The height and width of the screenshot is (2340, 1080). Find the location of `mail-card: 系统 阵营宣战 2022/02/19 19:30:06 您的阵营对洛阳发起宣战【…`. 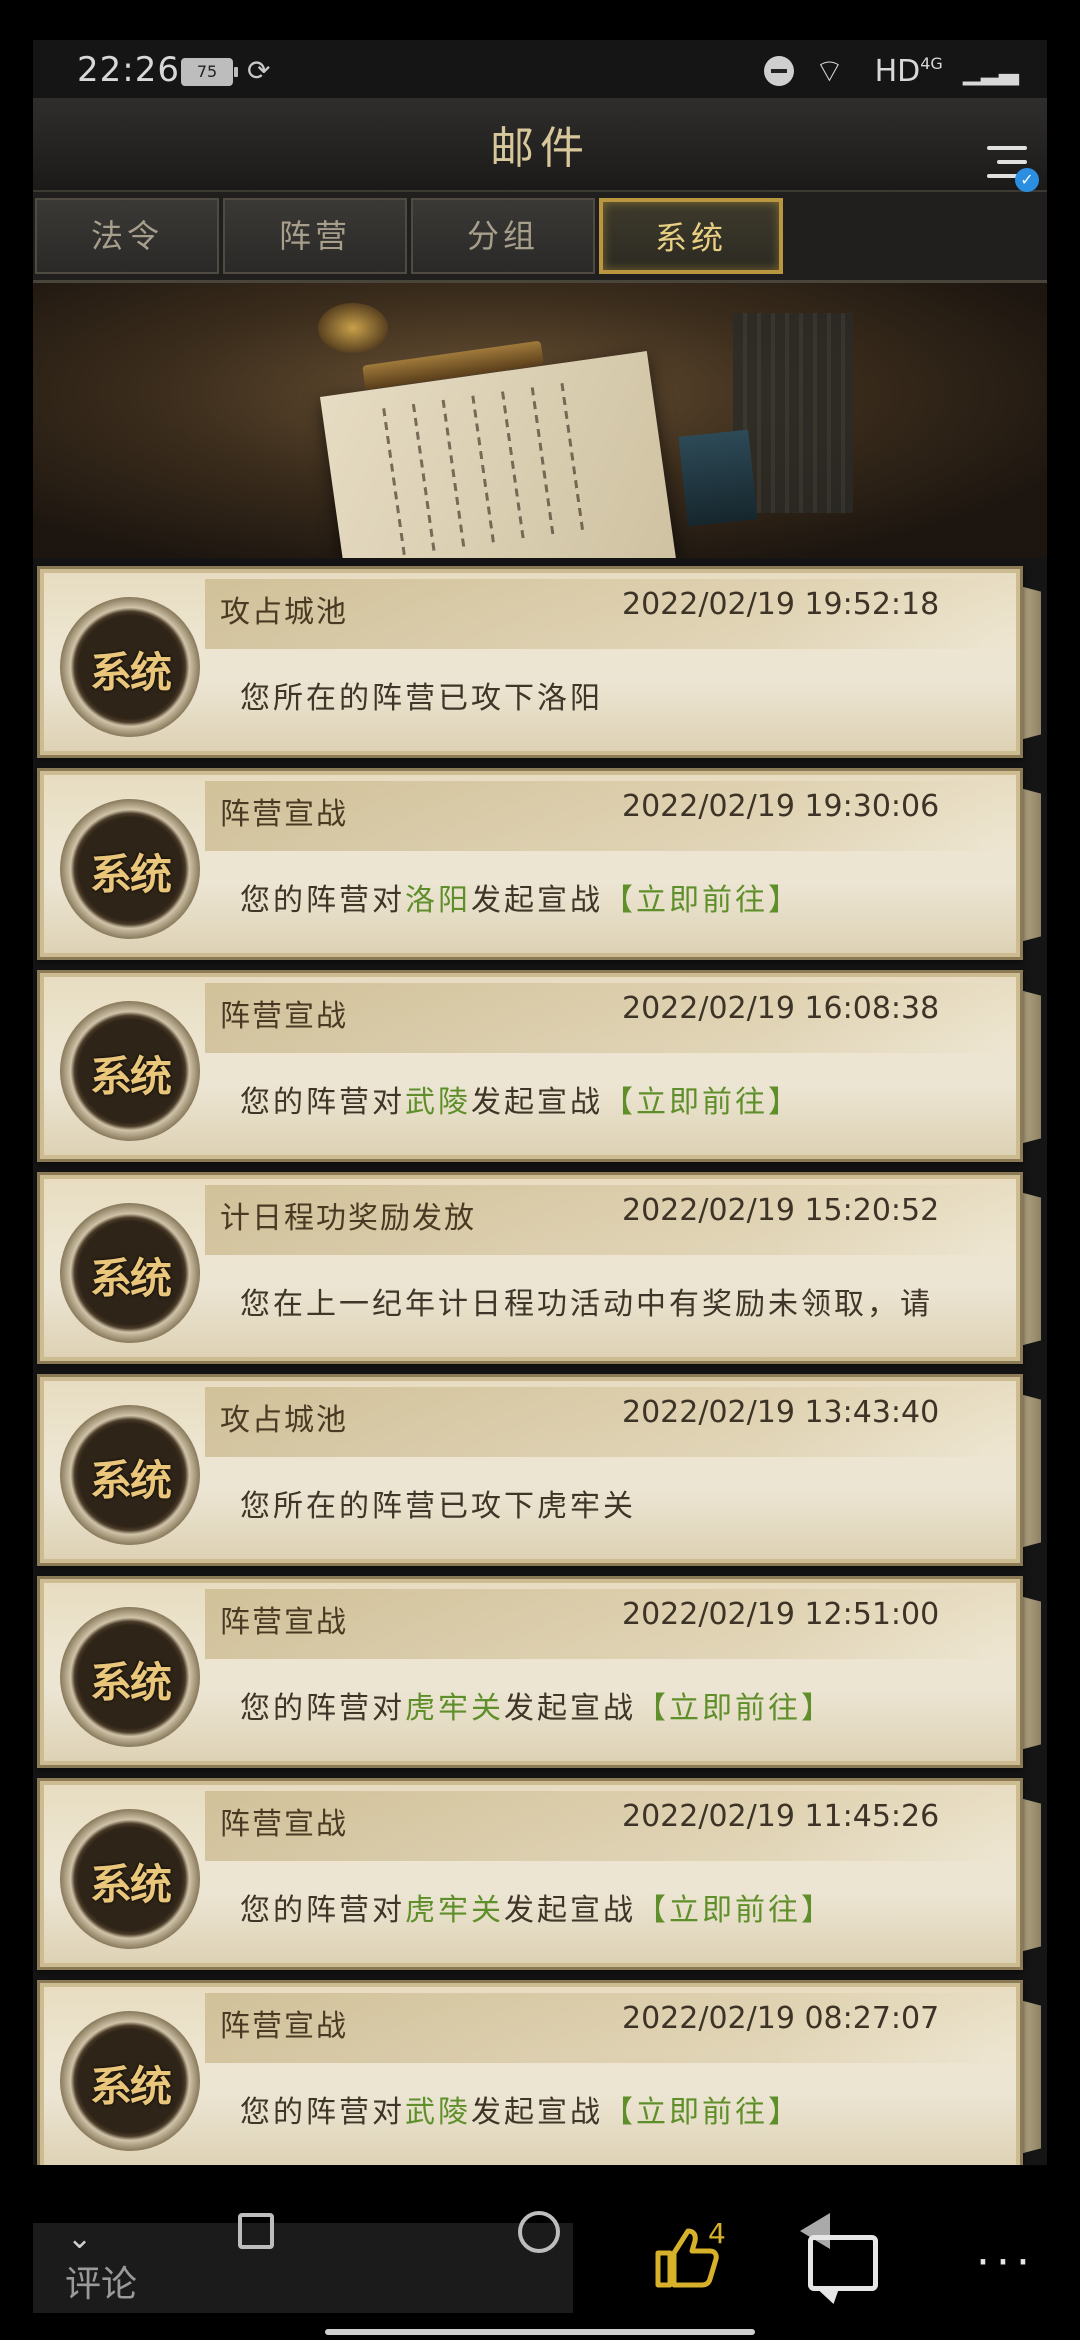

mail-card: 系统 阵营宣战 2022/02/19 19:30:06 您的阵营对洛阳发起宣战【… is located at coordinates (530, 864).